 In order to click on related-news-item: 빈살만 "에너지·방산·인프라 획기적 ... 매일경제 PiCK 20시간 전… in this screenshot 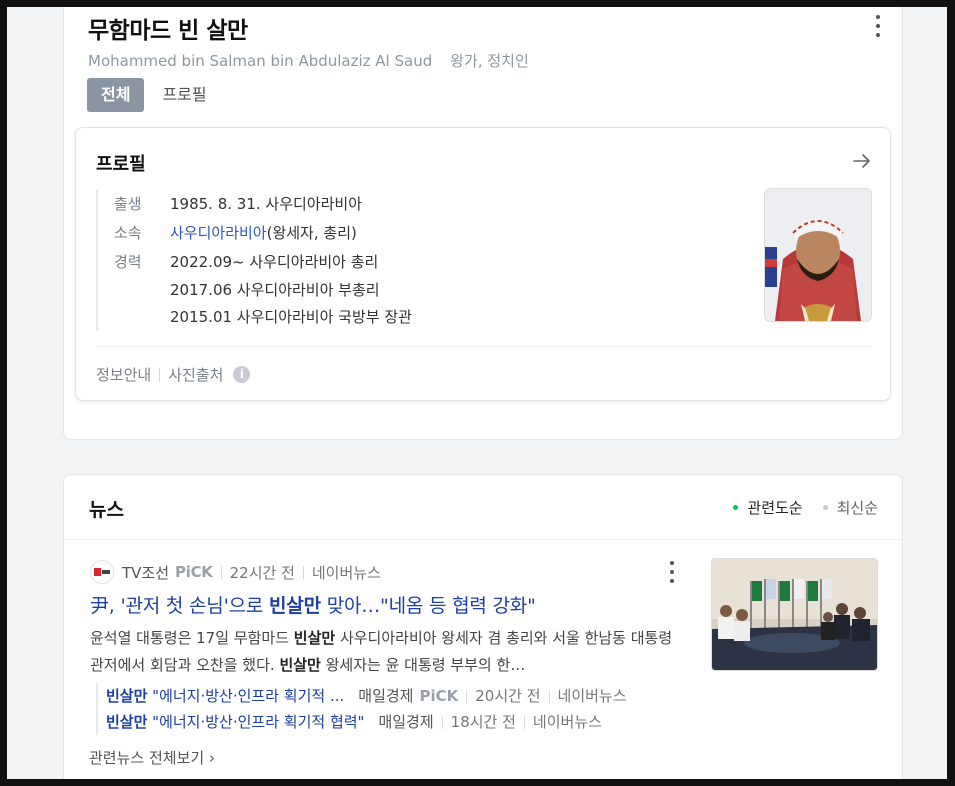, I will do `click(366, 696)`.